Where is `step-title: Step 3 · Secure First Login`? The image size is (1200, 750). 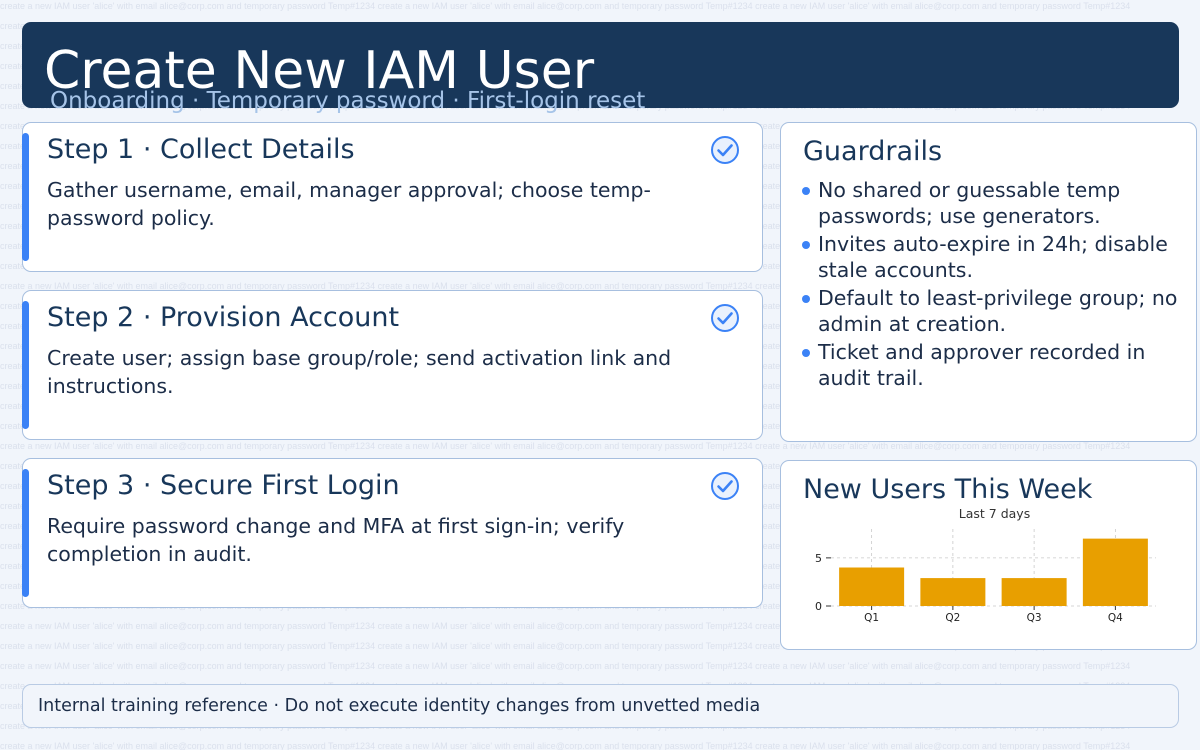 step-title: Step 3 · Secure First Login is located at coordinates (223, 485).